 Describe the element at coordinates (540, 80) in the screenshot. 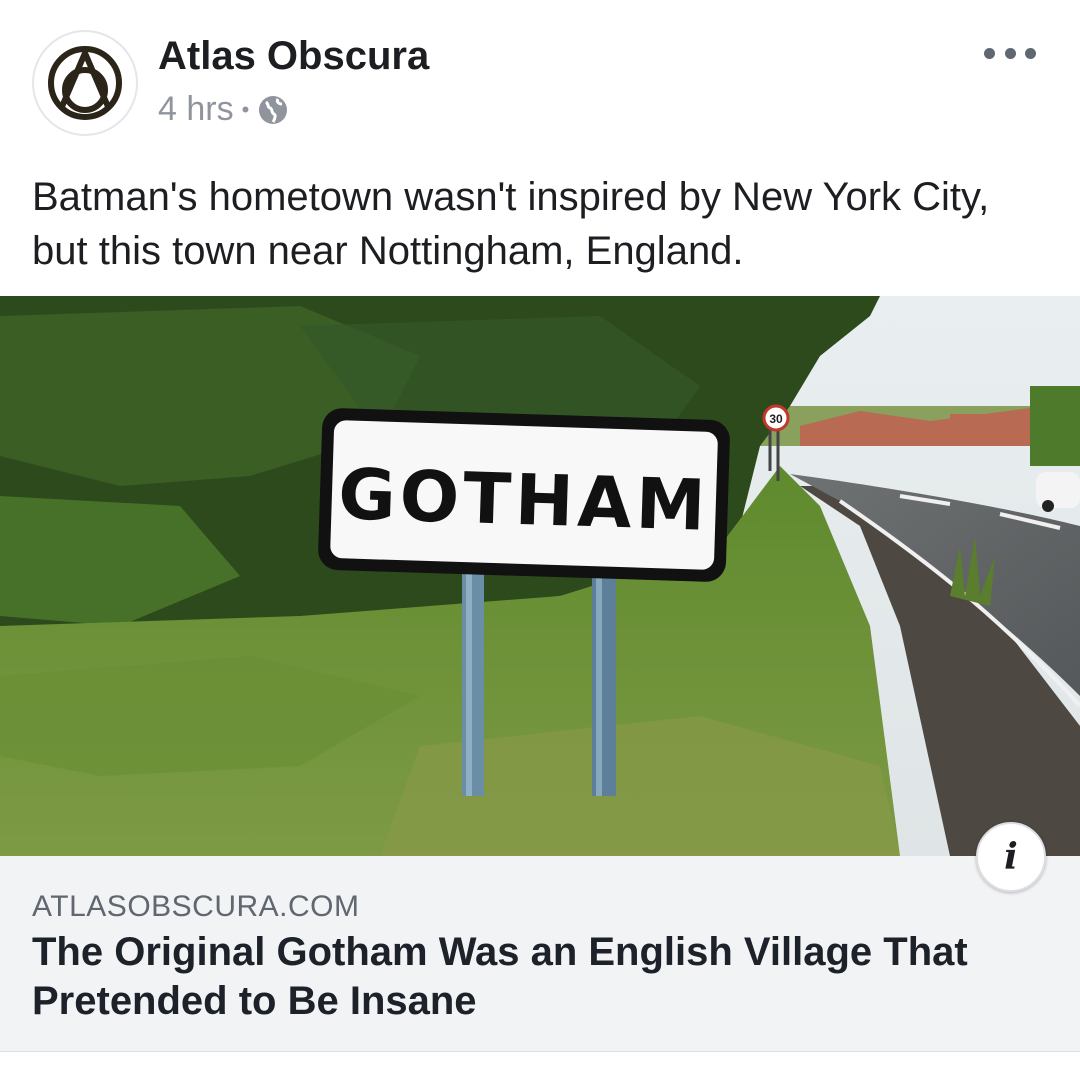

I see `post-header: Atlas Obscura 4 hrs •` at that location.